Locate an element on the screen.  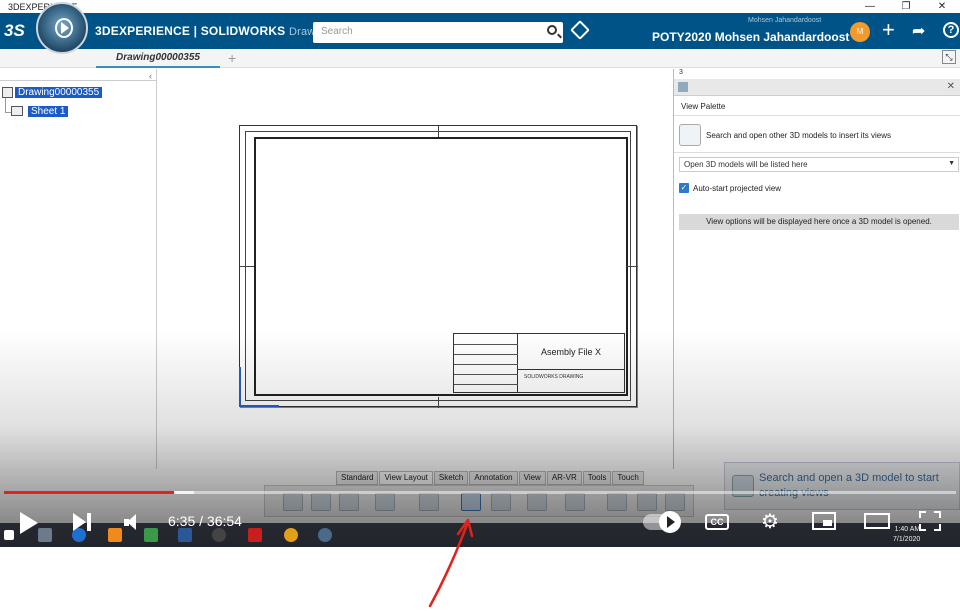
tab-tools: Tools is located at coordinates (597, 478).